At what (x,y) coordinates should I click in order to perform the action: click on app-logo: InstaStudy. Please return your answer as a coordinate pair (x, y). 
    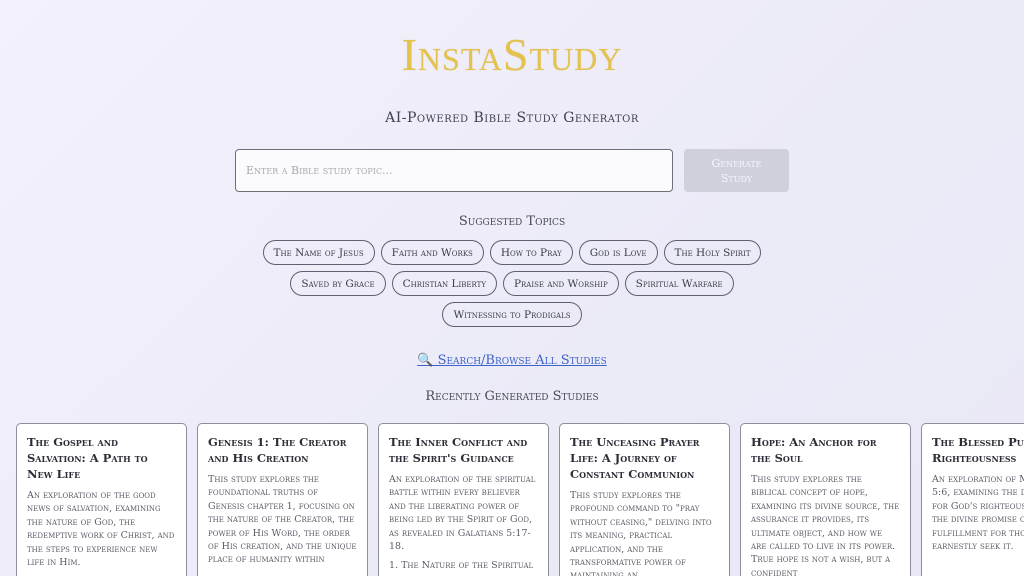
    Looking at the image, I should click on (512, 54).